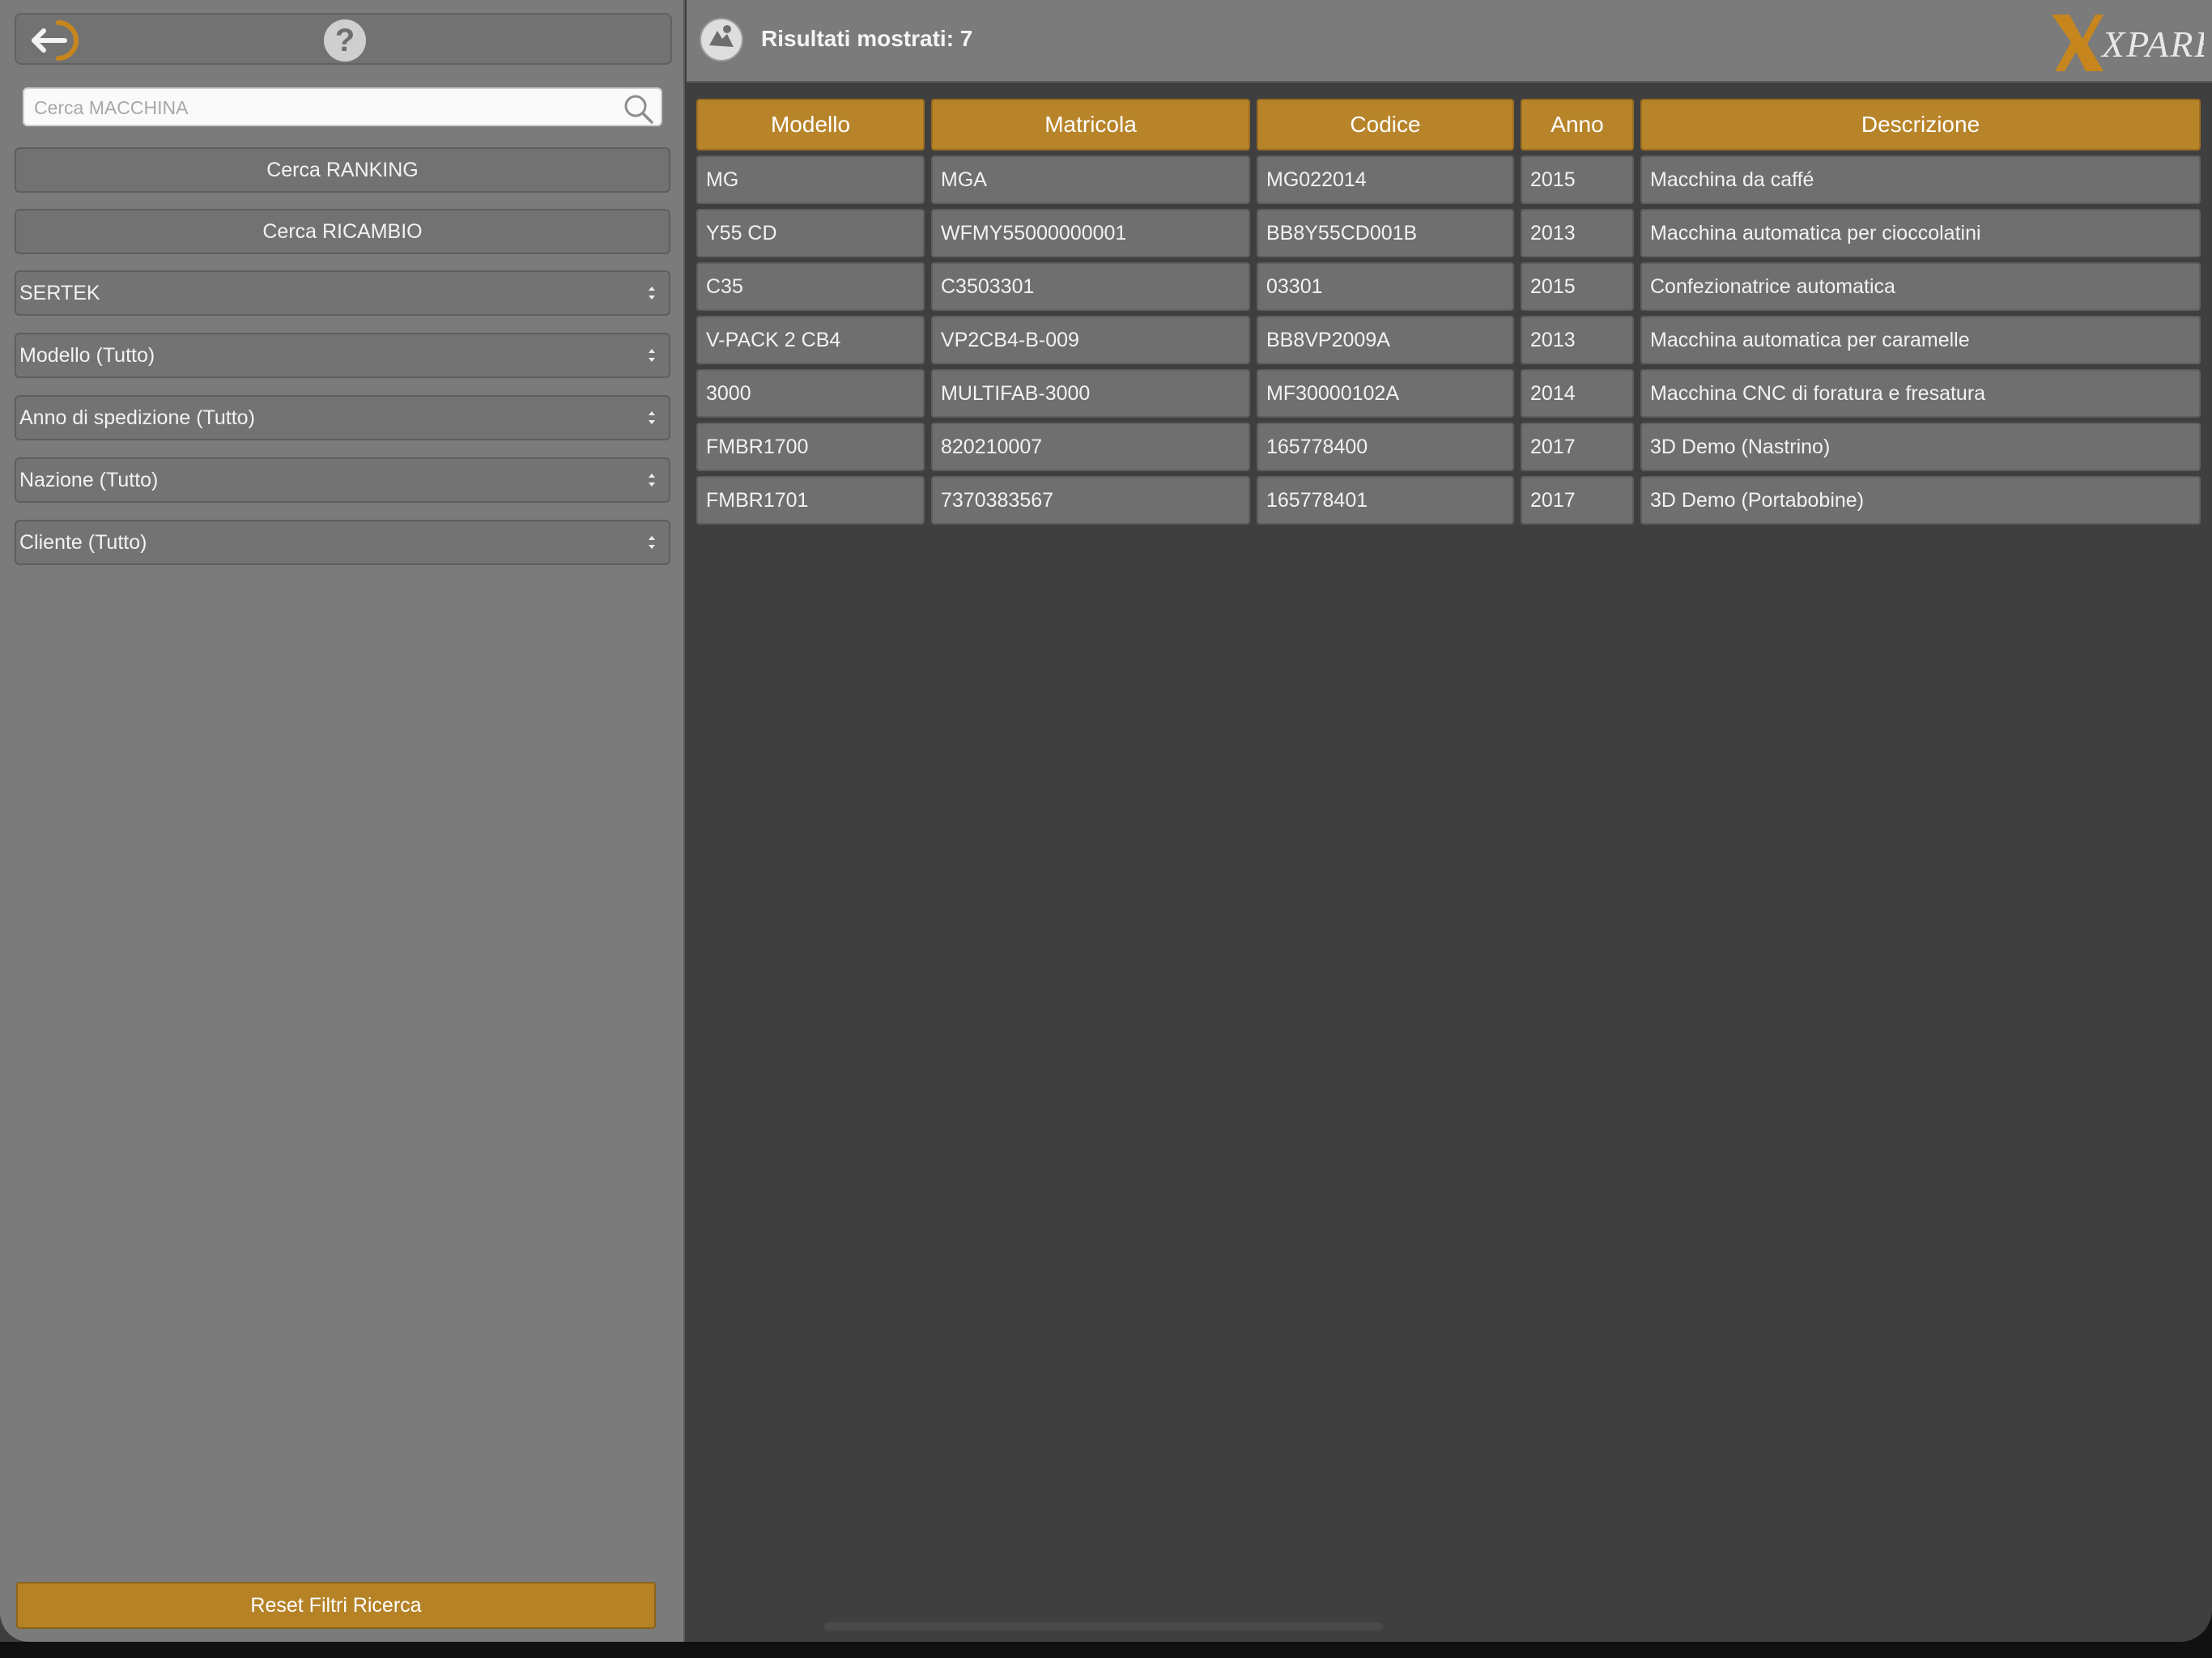  I want to click on cell-descrizione: Macchina automatica per caramelle, so click(1921, 340).